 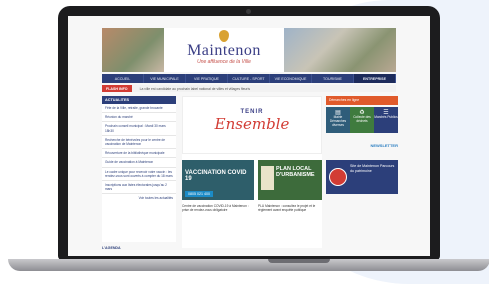 What do you see at coordinates (117, 88) in the screenshot?
I see `flash-info-button: FLASH INFO` at bounding box center [117, 88].